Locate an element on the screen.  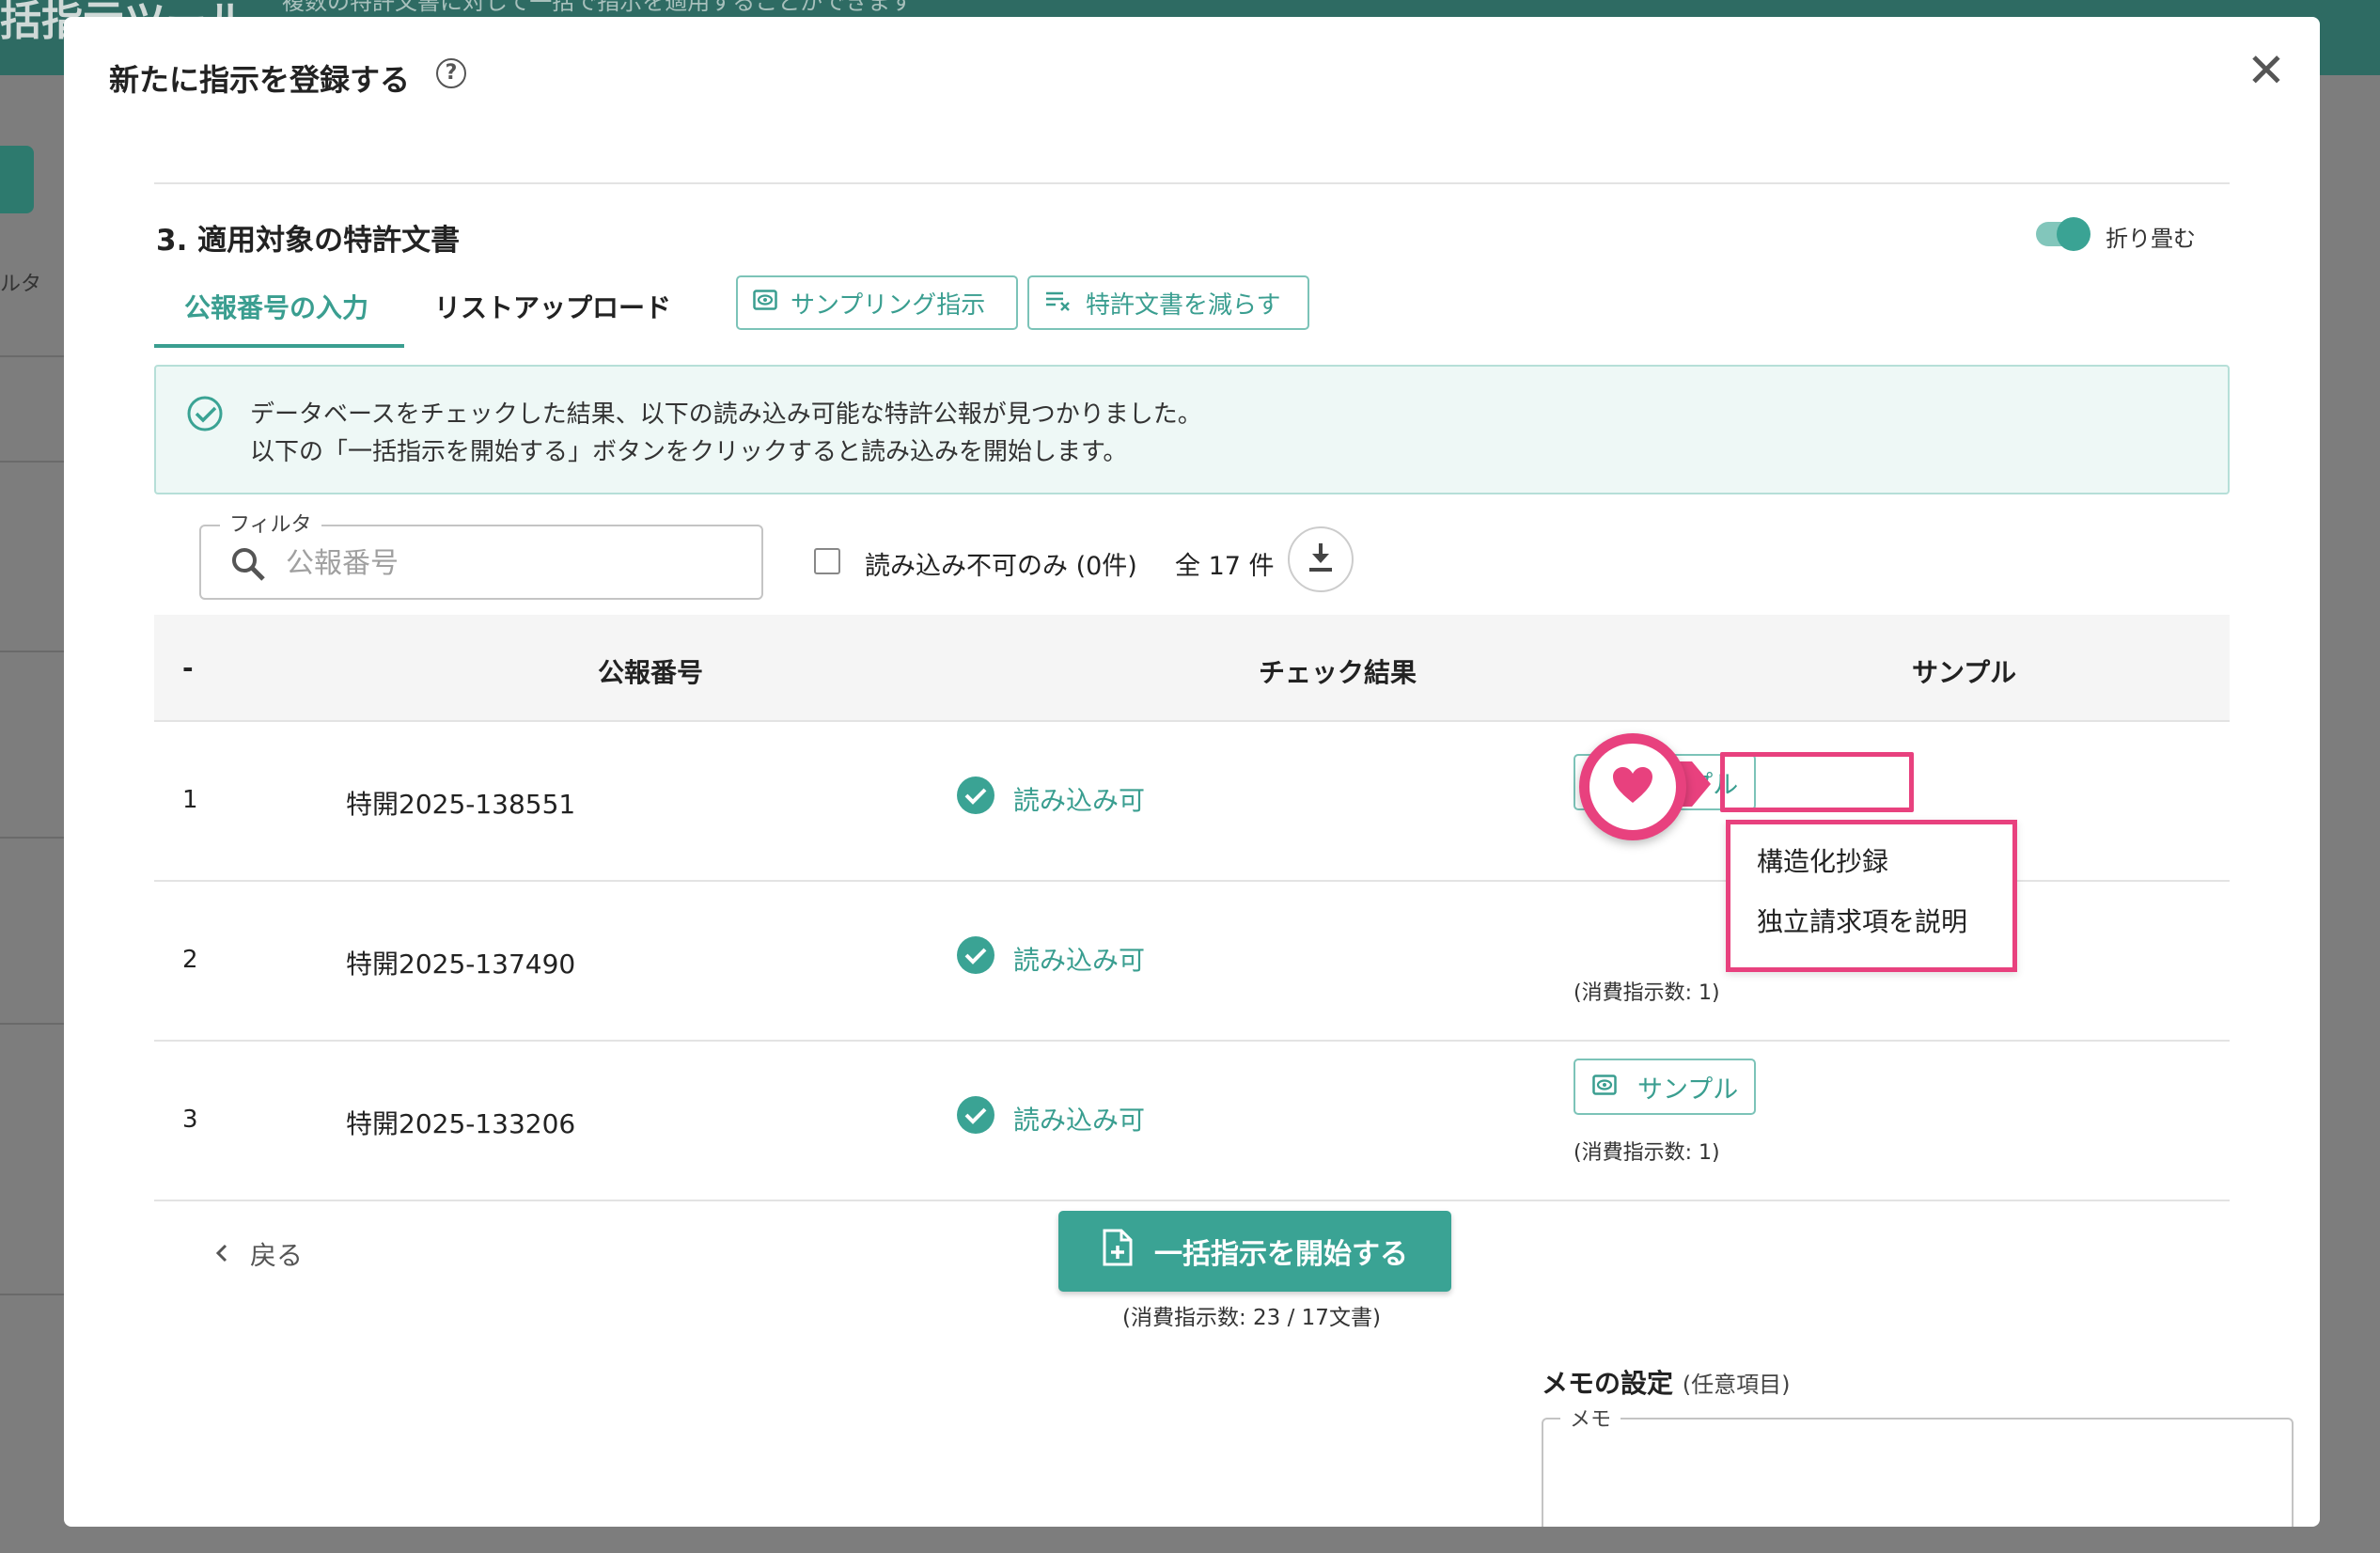
alert-line-2: 以下の「一括指示を開始する」ボタンをクリックすると読み込みを開始します。 is located at coordinates (689, 452).